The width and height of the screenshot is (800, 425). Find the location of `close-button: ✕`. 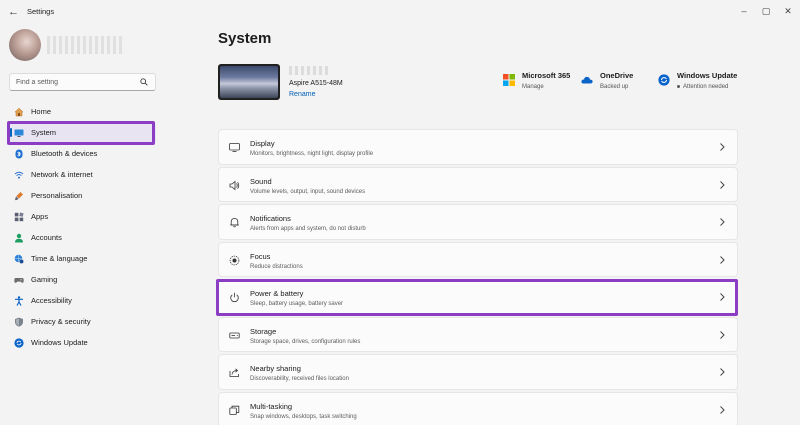

close-button: ✕ is located at coordinates (788, 11).